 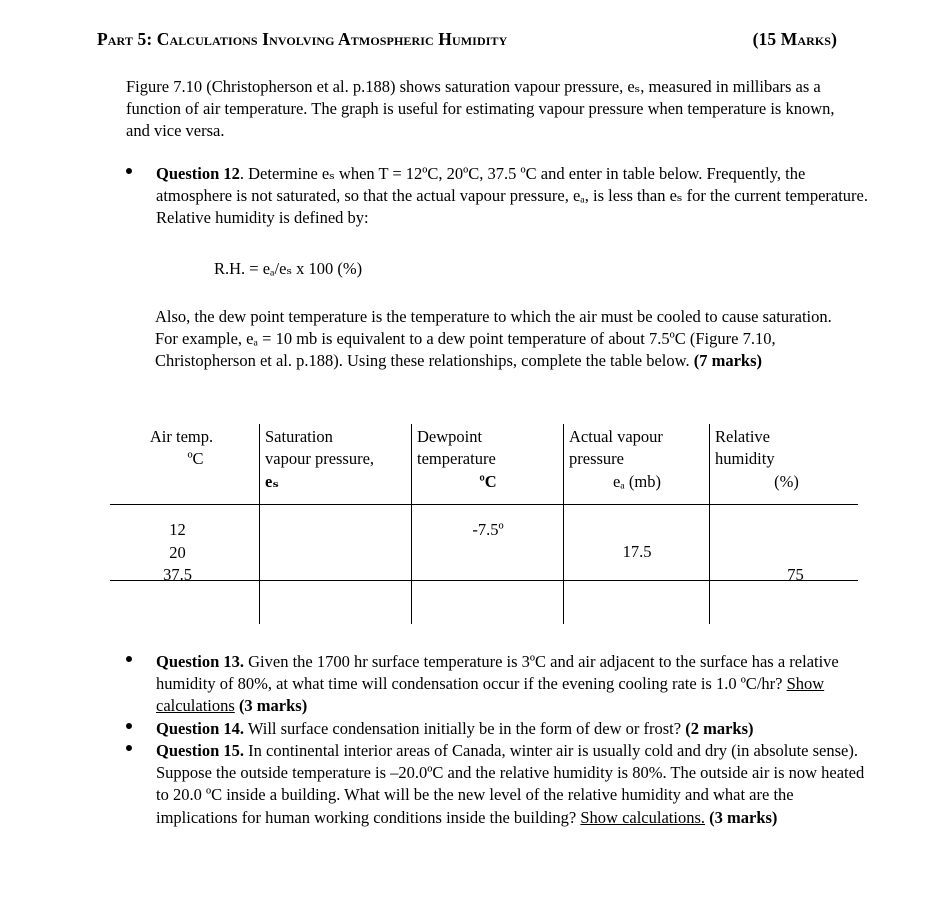 I want to click on table-row: 17.5, so click(x=637, y=551).